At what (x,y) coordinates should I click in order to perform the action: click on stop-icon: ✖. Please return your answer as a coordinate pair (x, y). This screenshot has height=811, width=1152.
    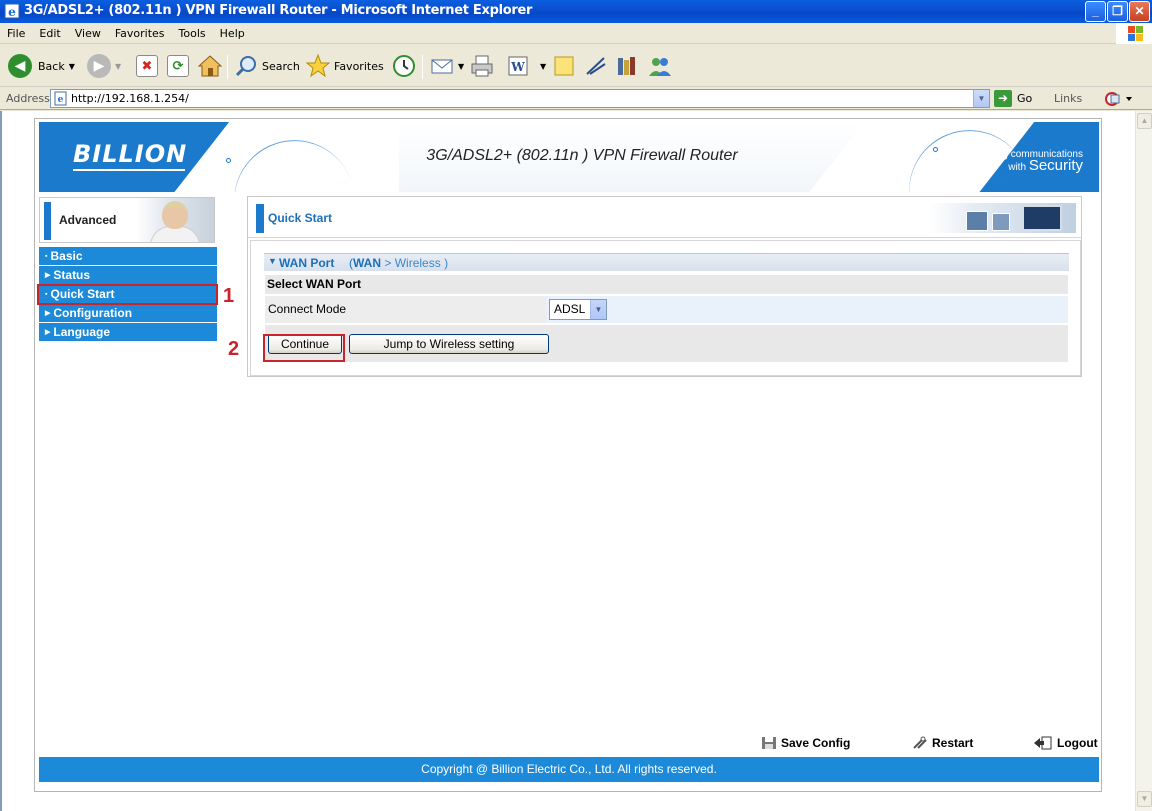
    Looking at the image, I should click on (147, 66).